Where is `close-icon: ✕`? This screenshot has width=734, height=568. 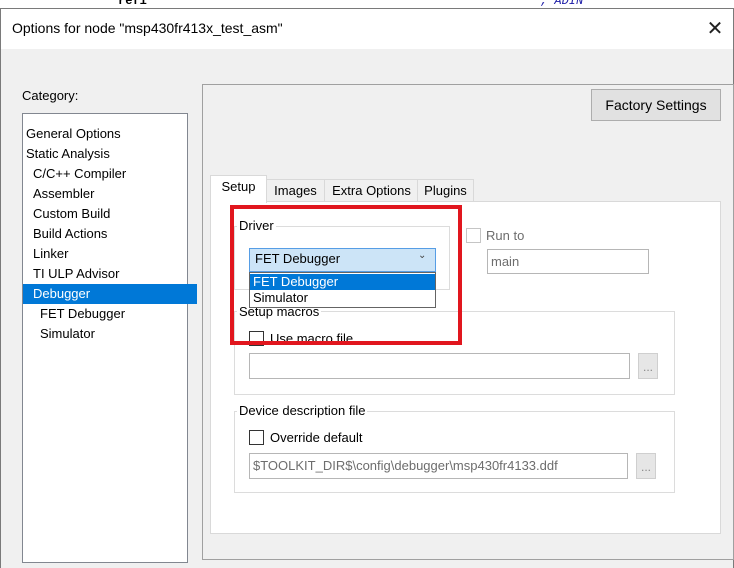
close-icon: ✕ is located at coordinates (715, 29).